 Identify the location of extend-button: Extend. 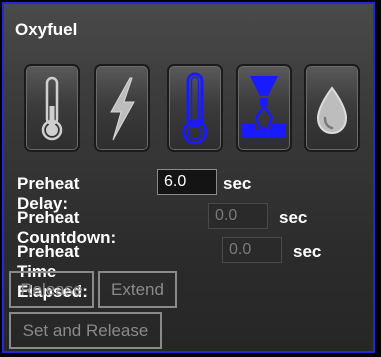
(137, 289).